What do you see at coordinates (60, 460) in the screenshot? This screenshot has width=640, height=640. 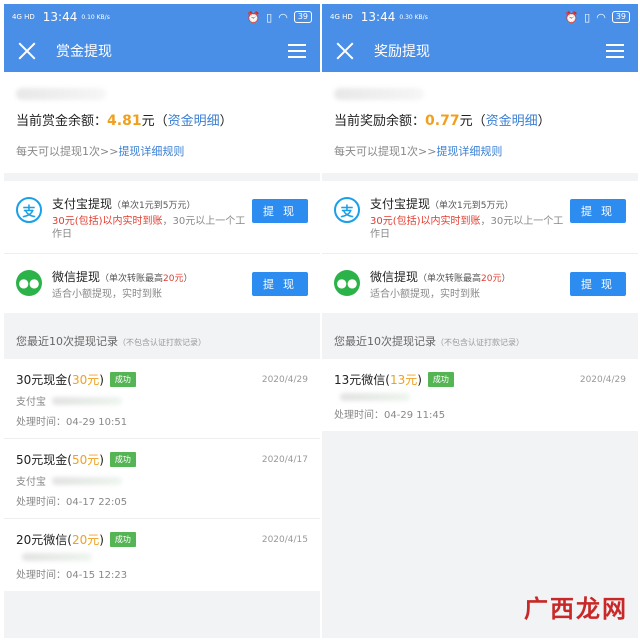 I see `record-name: 50元现金(50元)` at bounding box center [60, 460].